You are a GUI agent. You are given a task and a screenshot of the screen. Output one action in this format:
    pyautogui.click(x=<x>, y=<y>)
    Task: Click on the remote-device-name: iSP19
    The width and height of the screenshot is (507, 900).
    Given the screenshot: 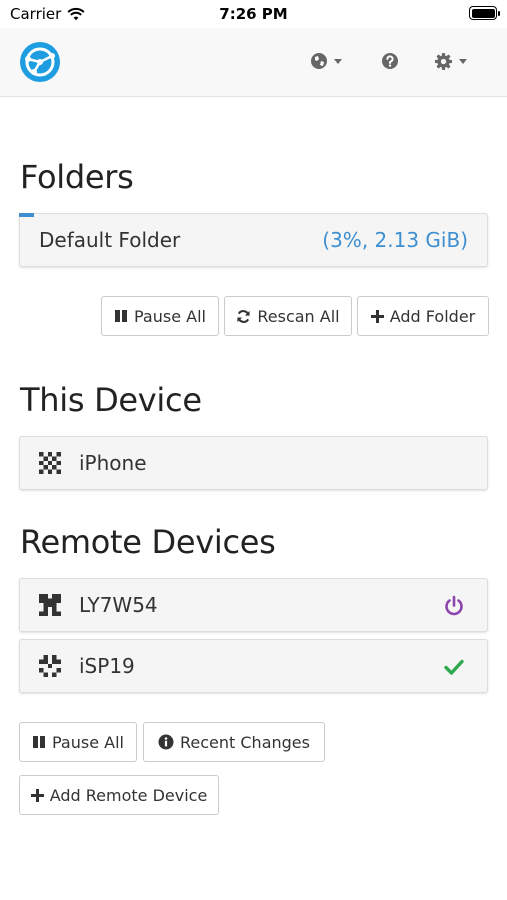 What is the action you would take?
    pyautogui.click(x=107, y=666)
    